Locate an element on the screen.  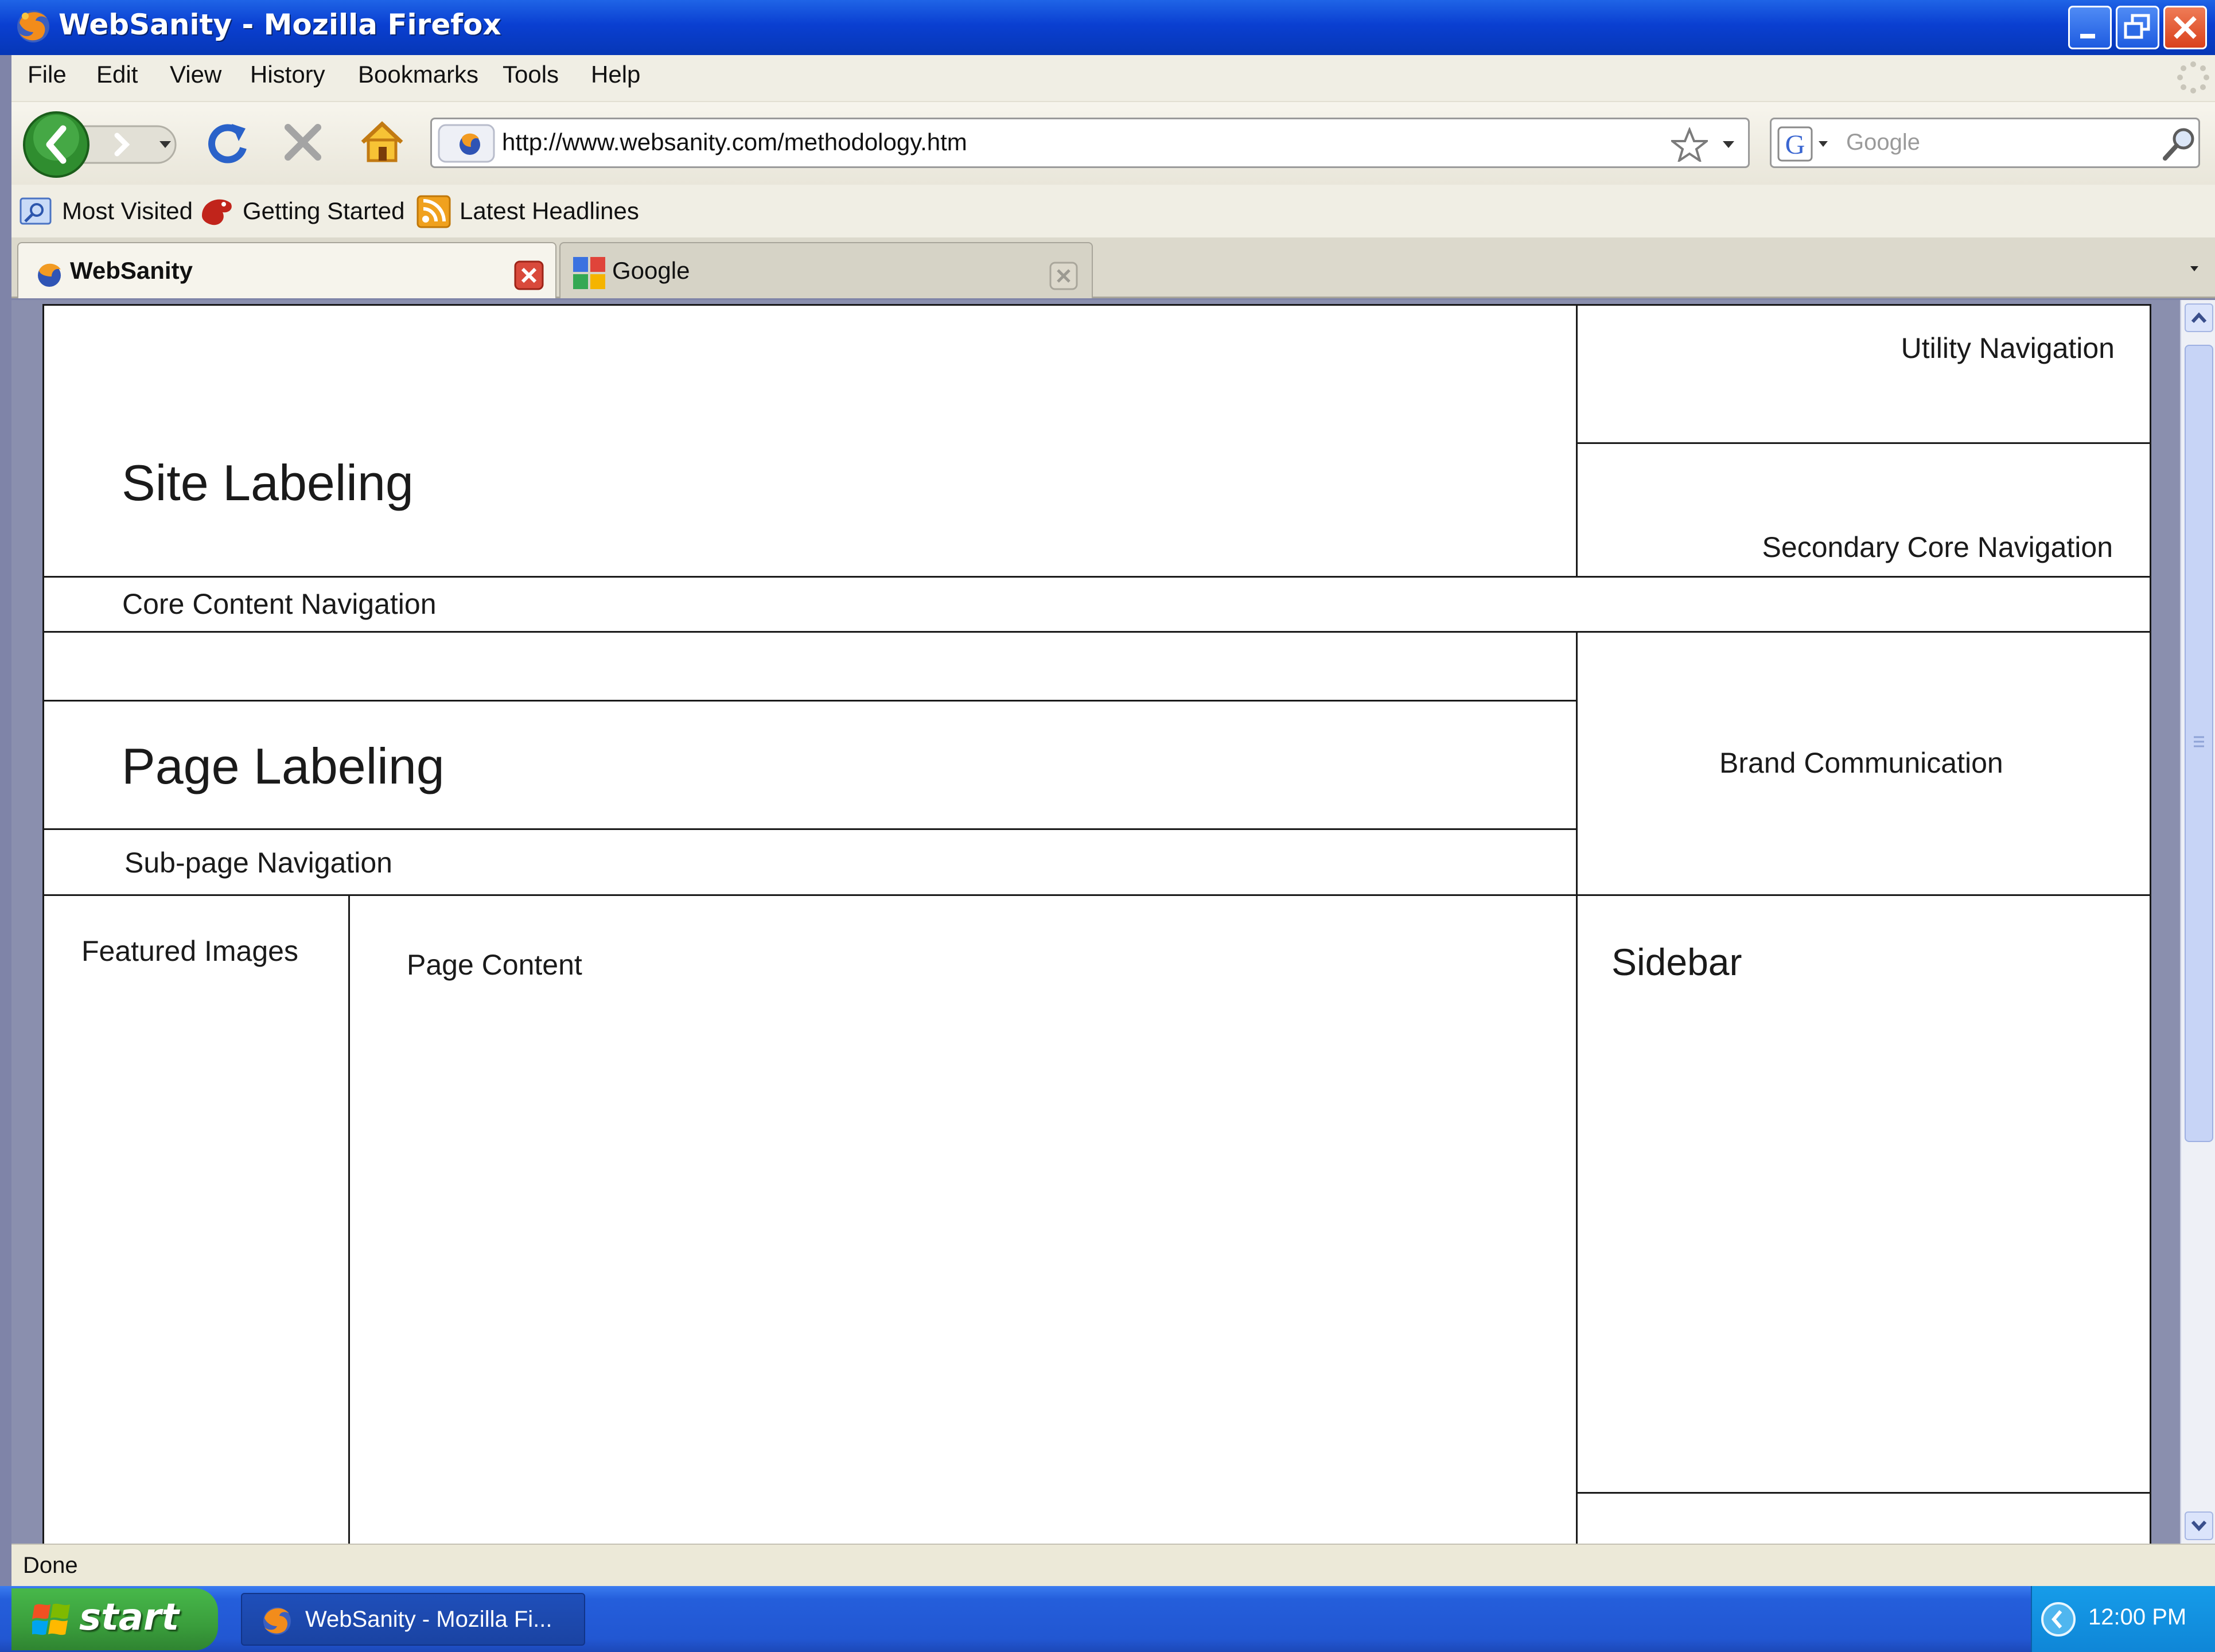
home-icon is located at coordinates (382, 141).